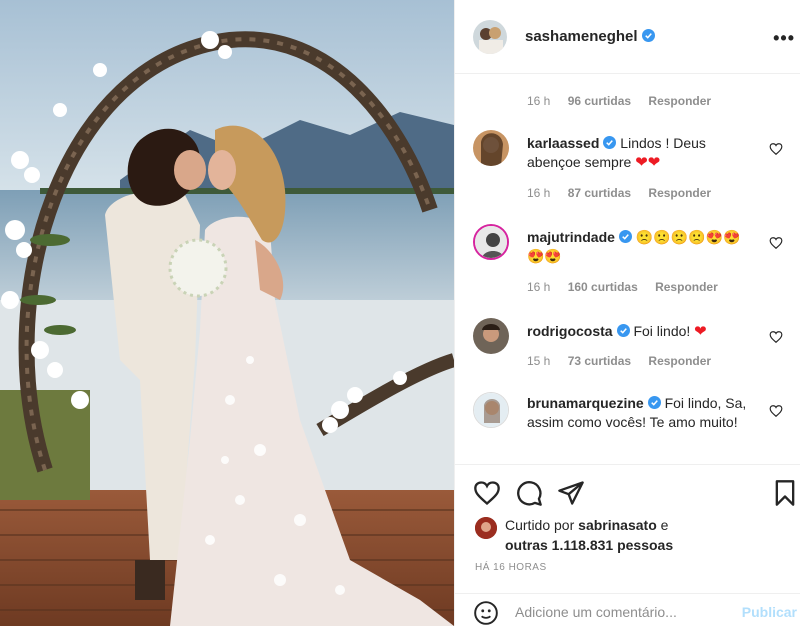  I want to click on bookmark-icon, so click(785, 493).